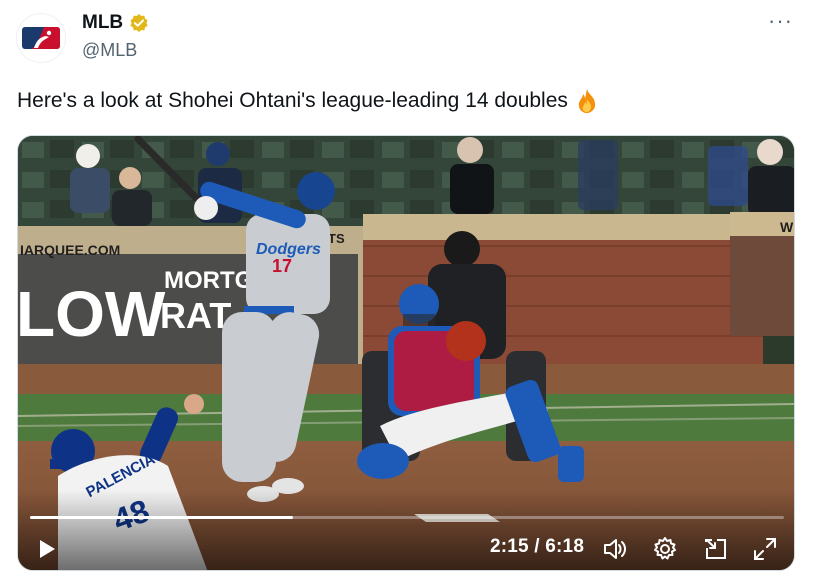 This screenshot has width=813, height=587. I want to click on progress-bar-fill, so click(162, 517).